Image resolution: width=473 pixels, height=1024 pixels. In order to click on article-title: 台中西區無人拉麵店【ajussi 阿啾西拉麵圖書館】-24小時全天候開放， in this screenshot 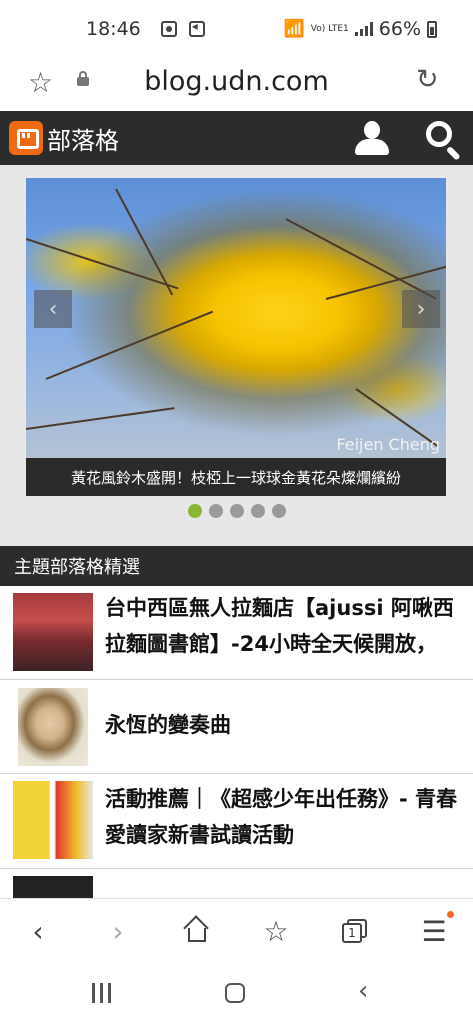, I will do `click(283, 634)`.